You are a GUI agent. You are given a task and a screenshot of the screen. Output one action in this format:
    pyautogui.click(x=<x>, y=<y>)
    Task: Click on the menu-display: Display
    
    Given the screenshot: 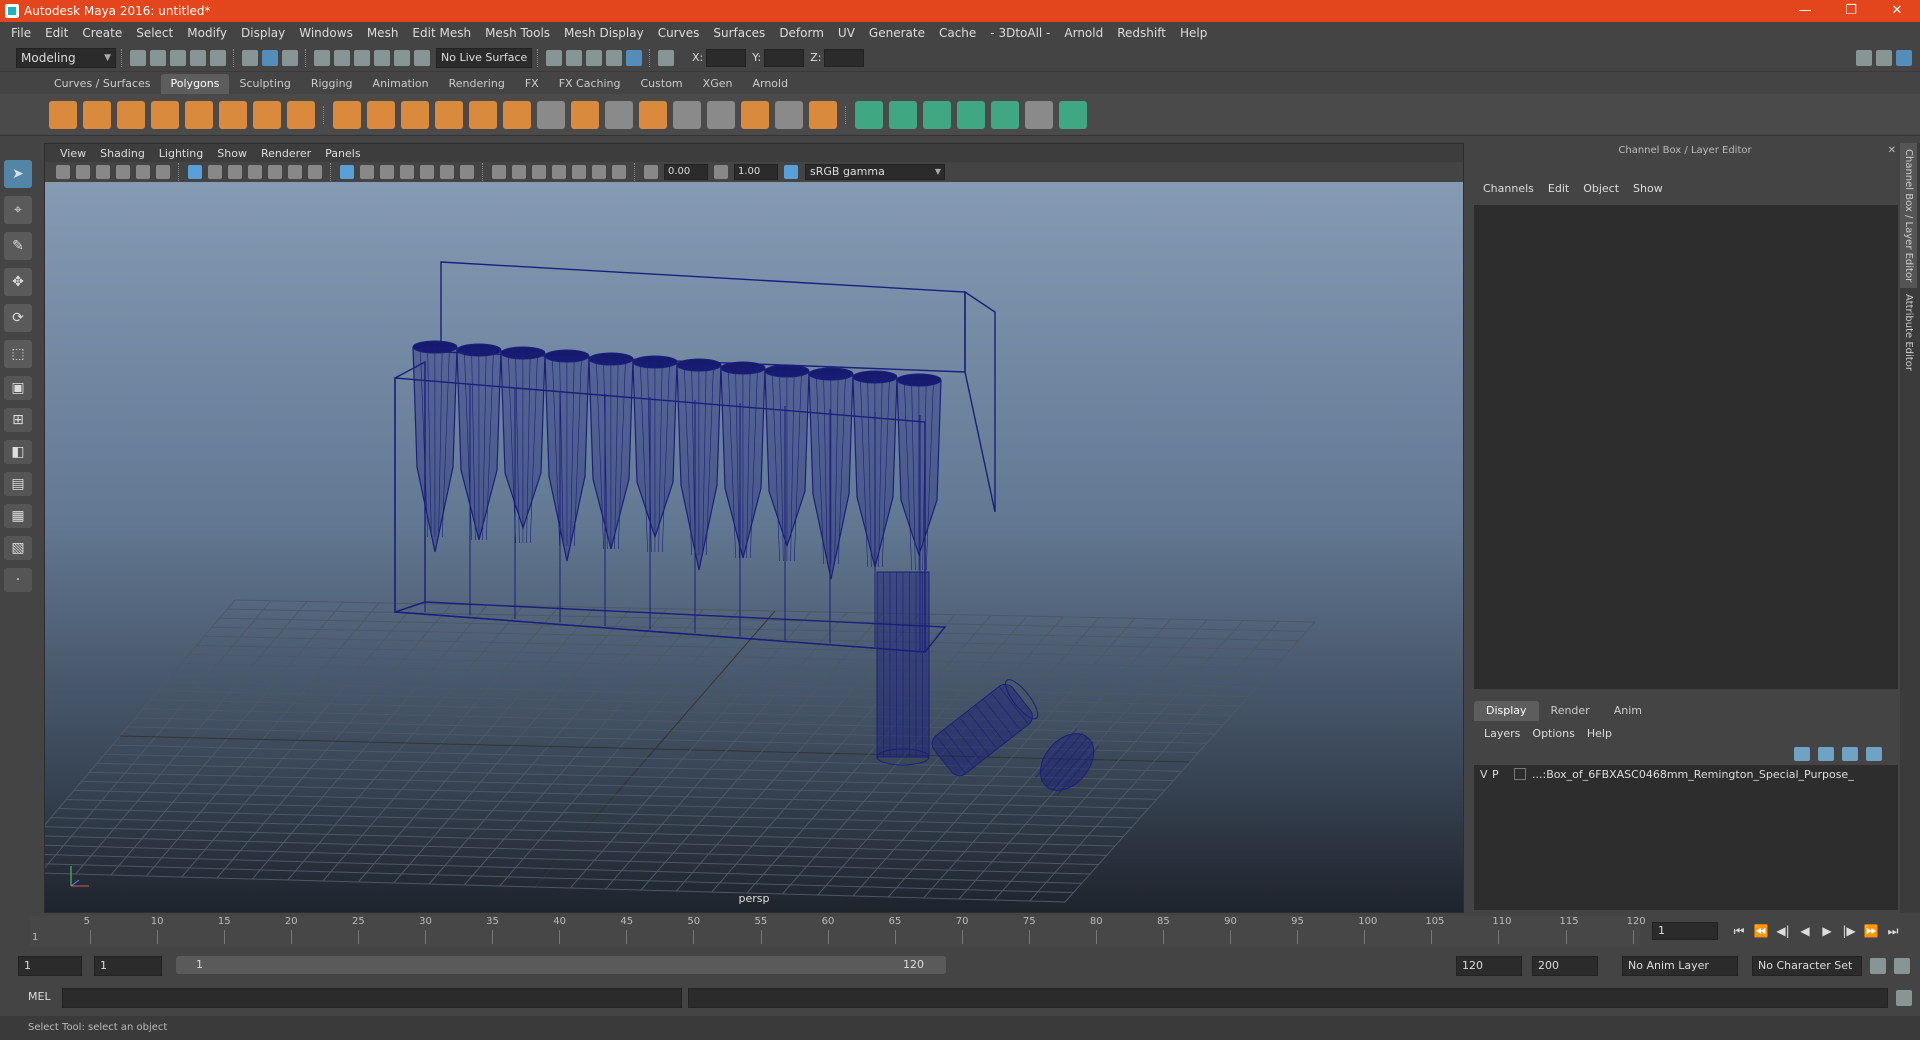 What is the action you would take?
    pyautogui.click(x=263, y=33)
    